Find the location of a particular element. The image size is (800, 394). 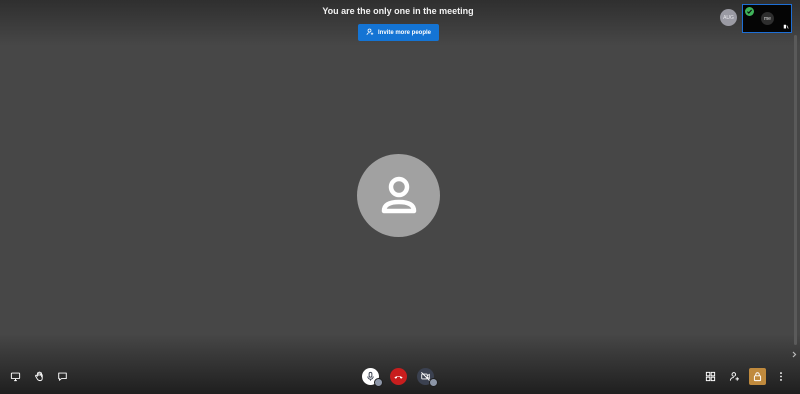

security-options-button is located at coordinates (757, 376).